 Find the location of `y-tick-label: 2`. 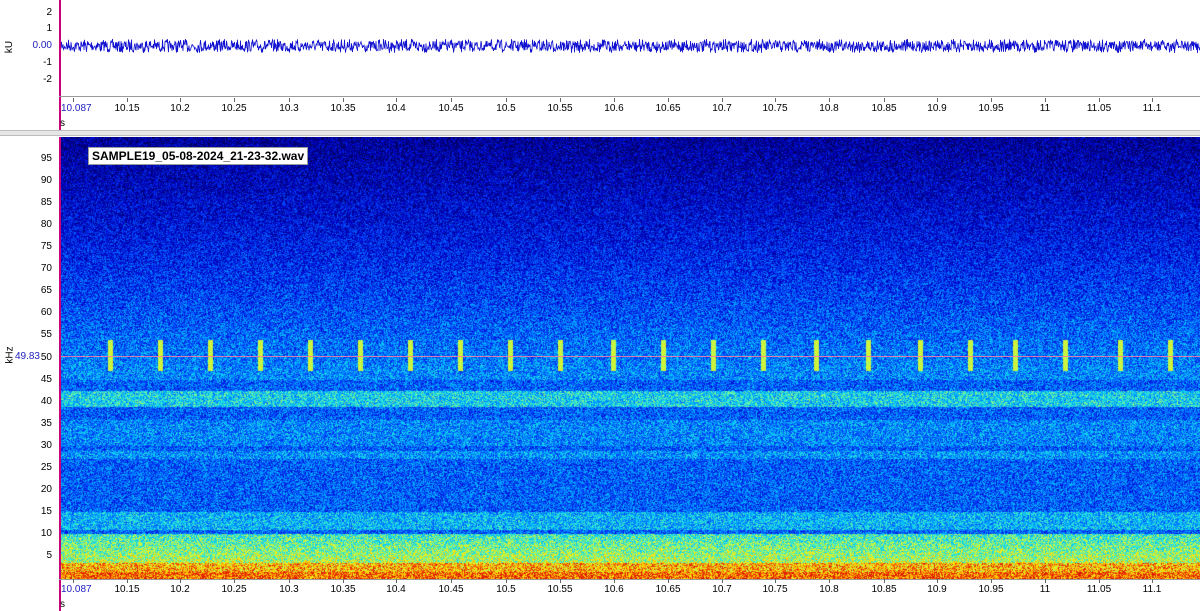

y-tick-label: 2 is located at coordinates (49, 12).